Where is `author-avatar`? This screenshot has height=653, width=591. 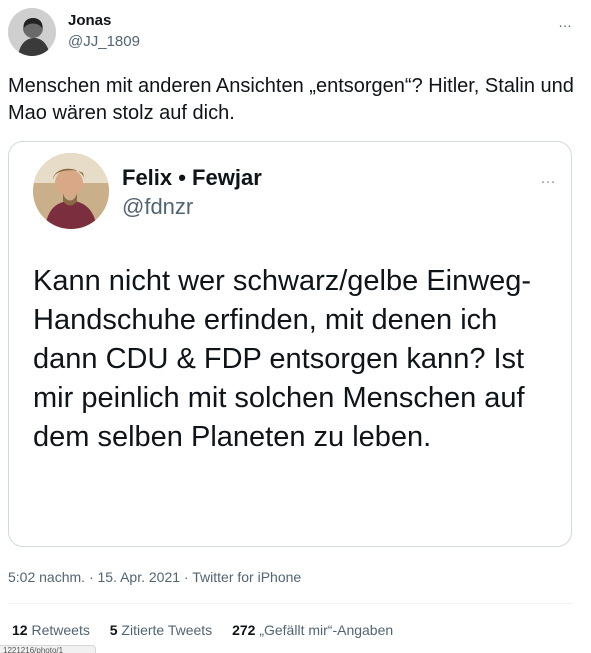
author-avatar is located at coordinates (32, 32).